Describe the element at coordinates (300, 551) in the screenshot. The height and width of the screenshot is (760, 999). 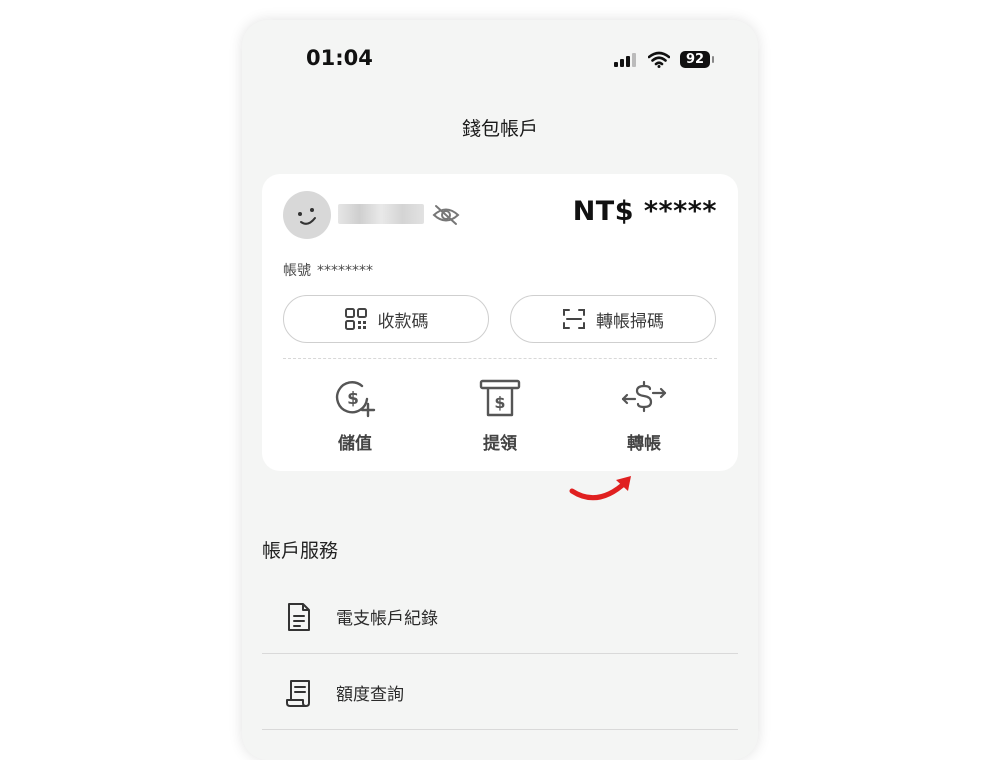
I see `section-title-account-services: 帳戶服務` at that location.